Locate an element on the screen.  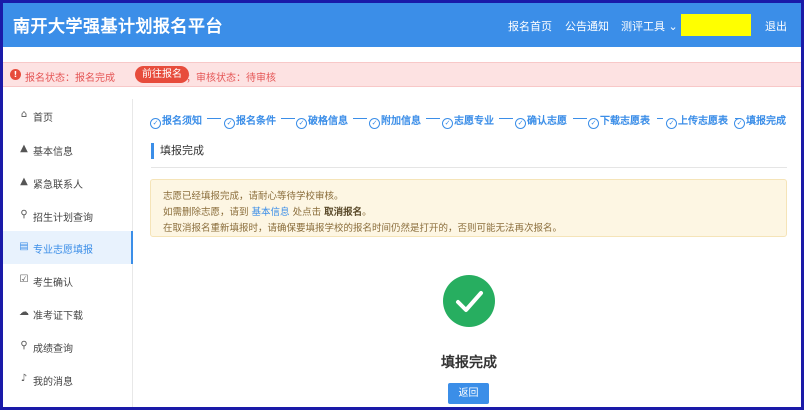
success-check-icon is located at coordinates (469, 301).